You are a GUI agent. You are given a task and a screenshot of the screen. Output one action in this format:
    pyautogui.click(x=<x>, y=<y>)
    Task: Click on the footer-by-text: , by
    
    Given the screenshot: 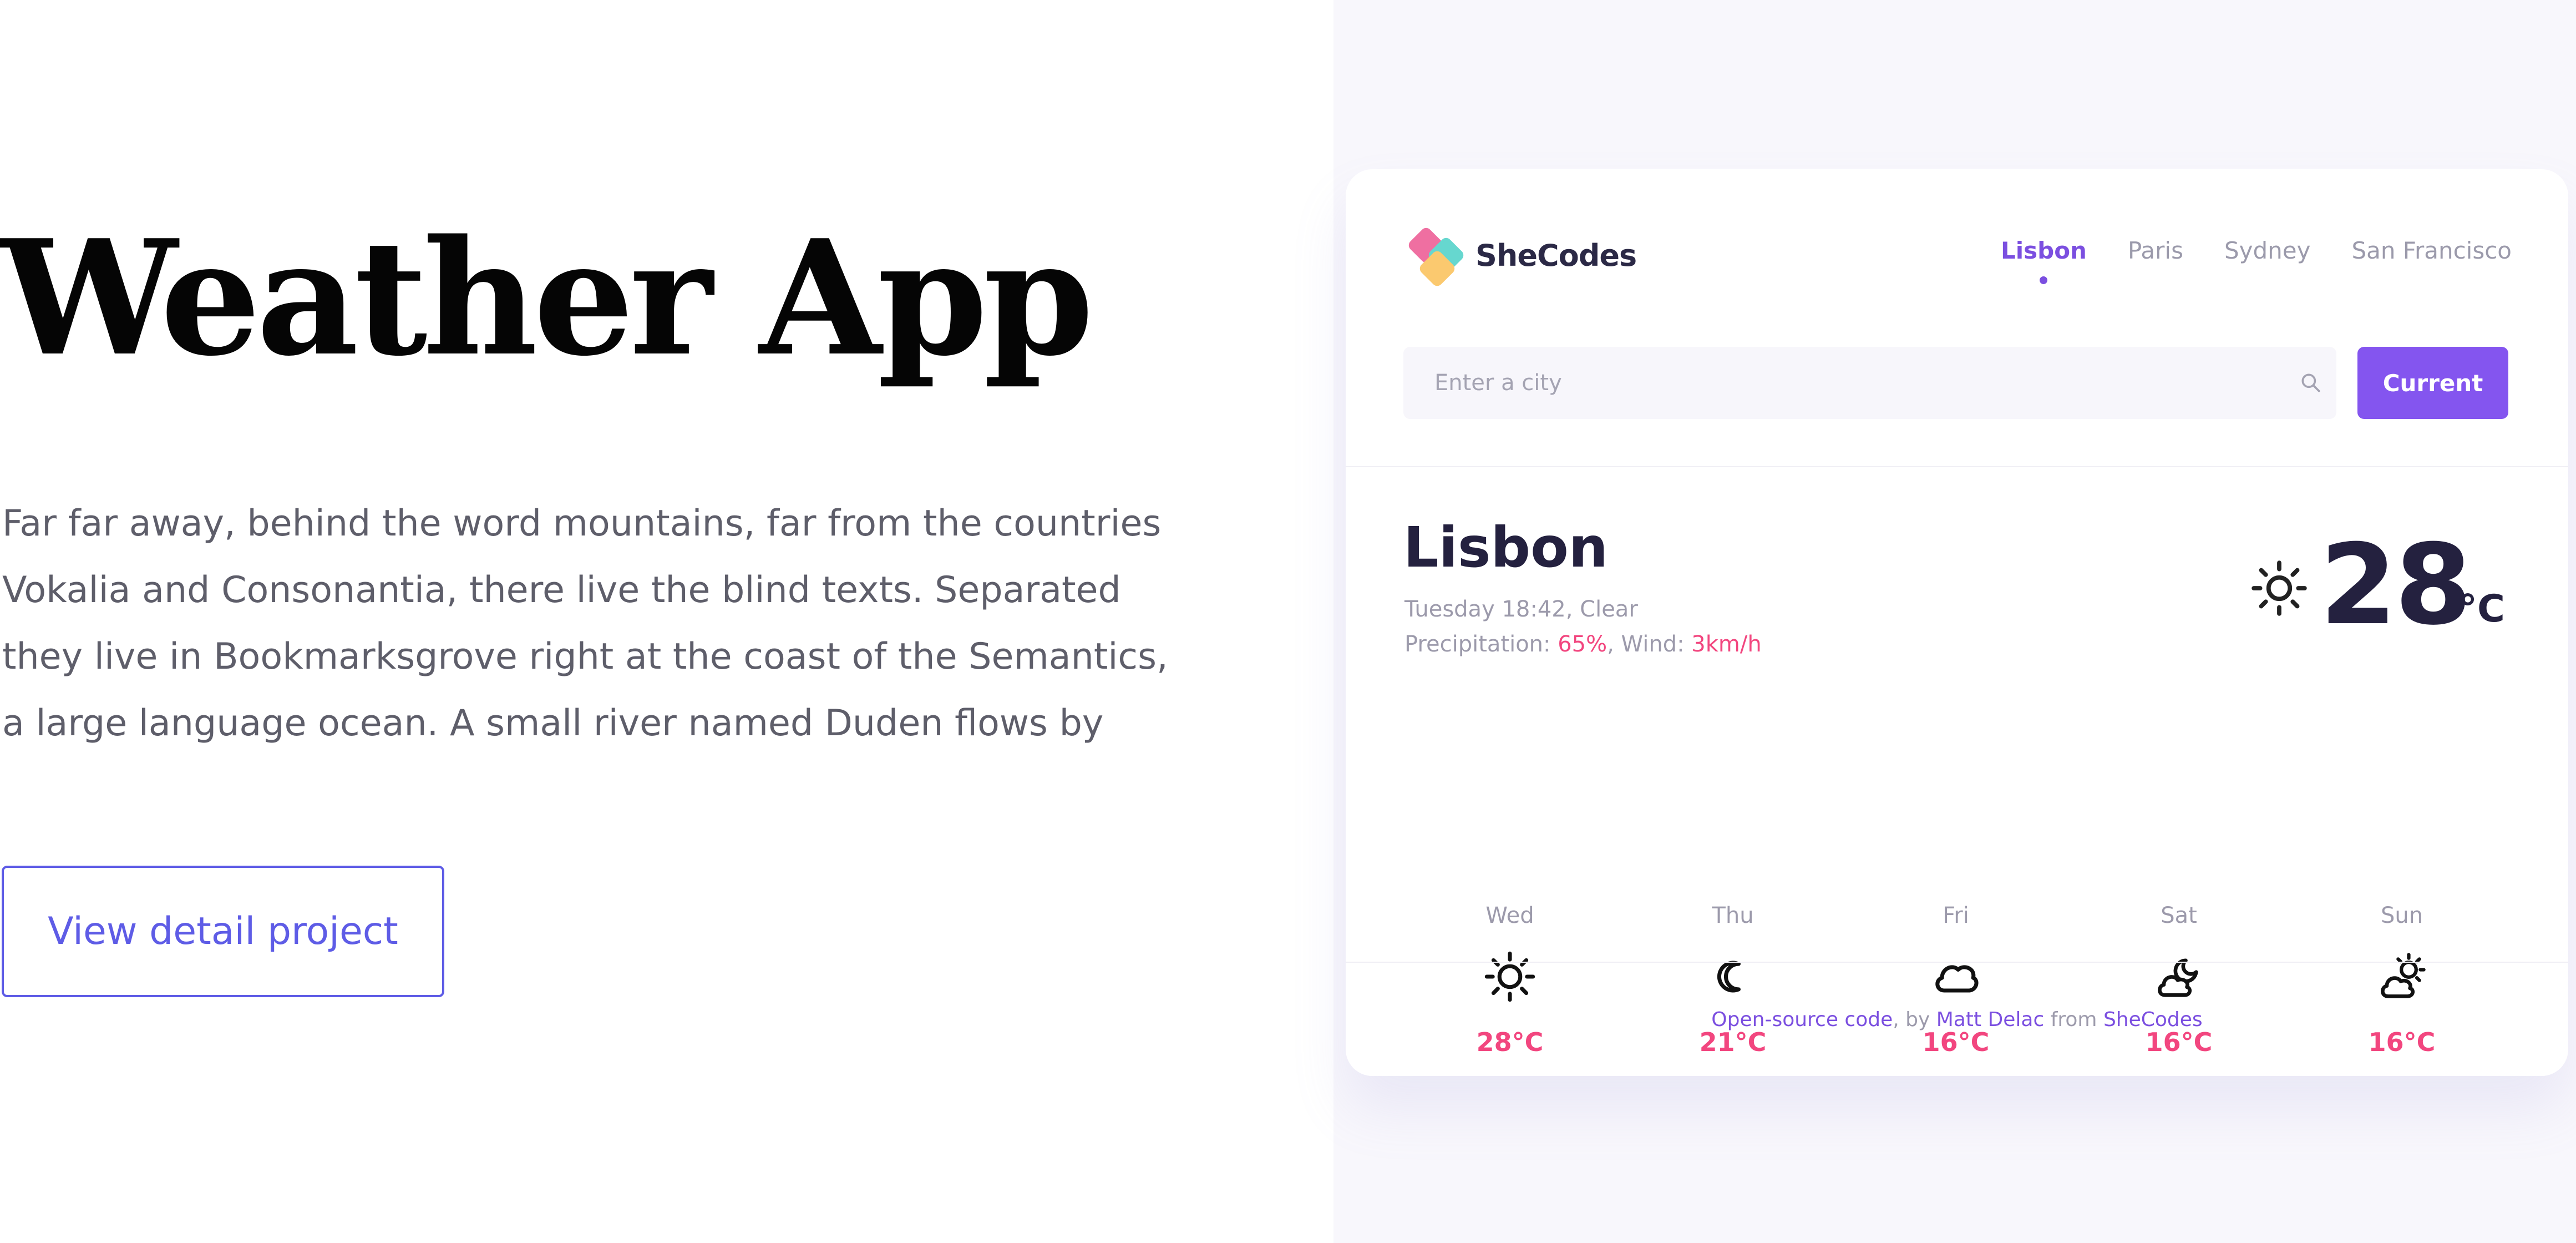 What is the action you would take?
    pyautogui.click(x=1914, y=1019)
    